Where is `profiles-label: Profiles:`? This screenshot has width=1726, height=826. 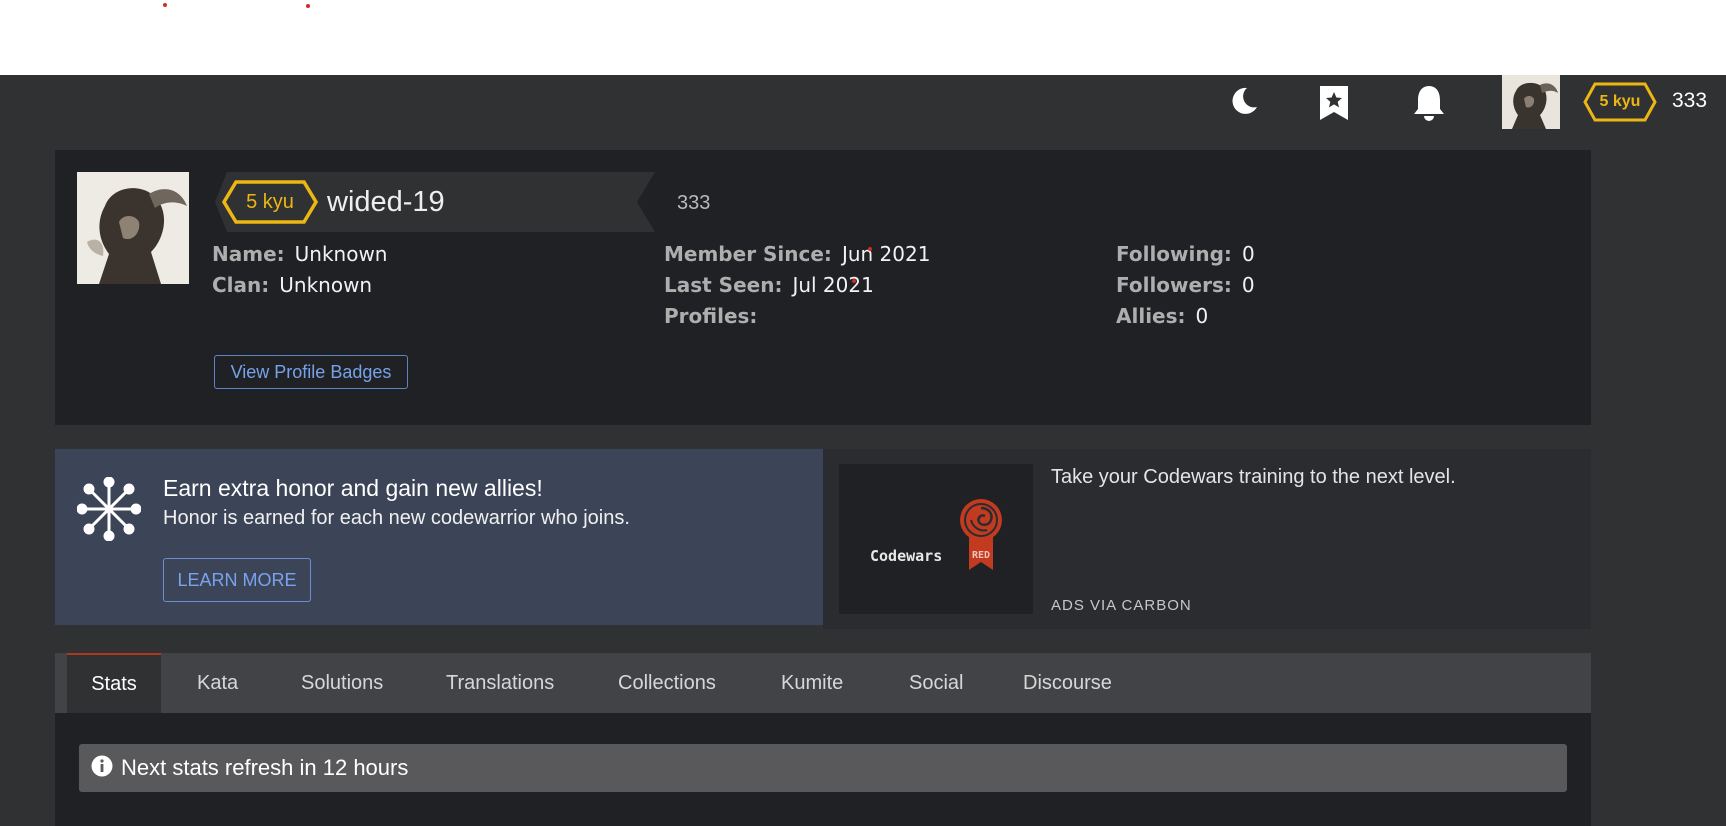 profiles-label: Profiles: is located at coordinates (711, 316).